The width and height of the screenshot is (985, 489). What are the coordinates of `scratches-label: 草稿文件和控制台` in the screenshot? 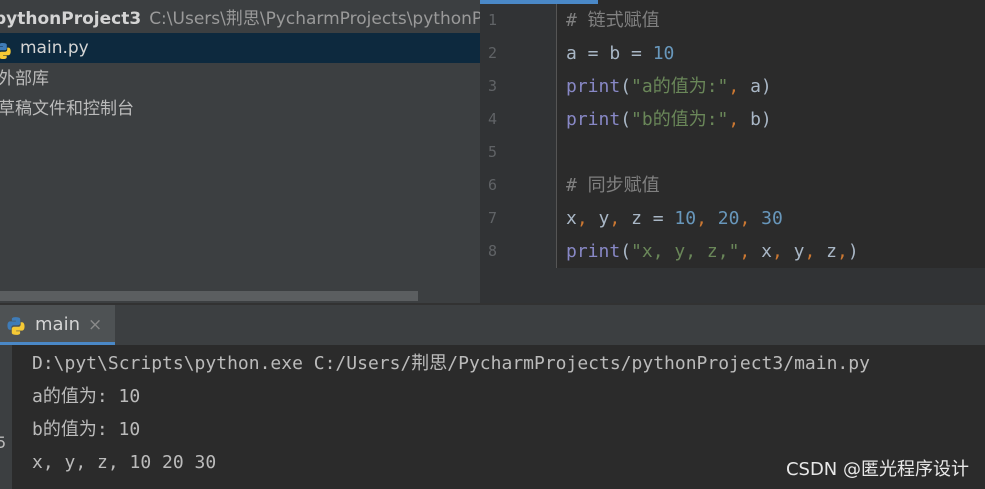 It's located at (67, 109).